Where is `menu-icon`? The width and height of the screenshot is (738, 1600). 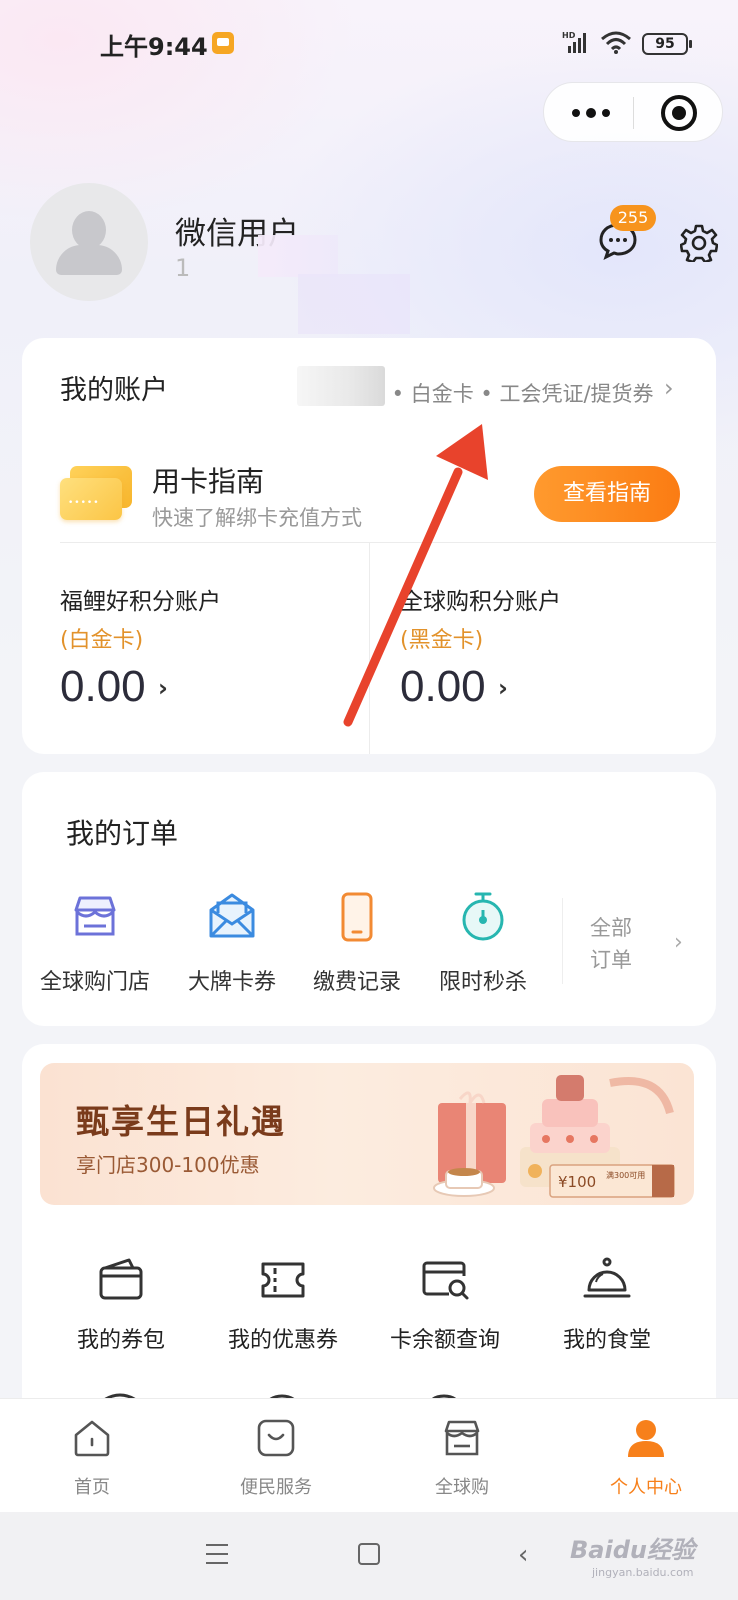 menu-icon is located at coordinates (217, 1554).